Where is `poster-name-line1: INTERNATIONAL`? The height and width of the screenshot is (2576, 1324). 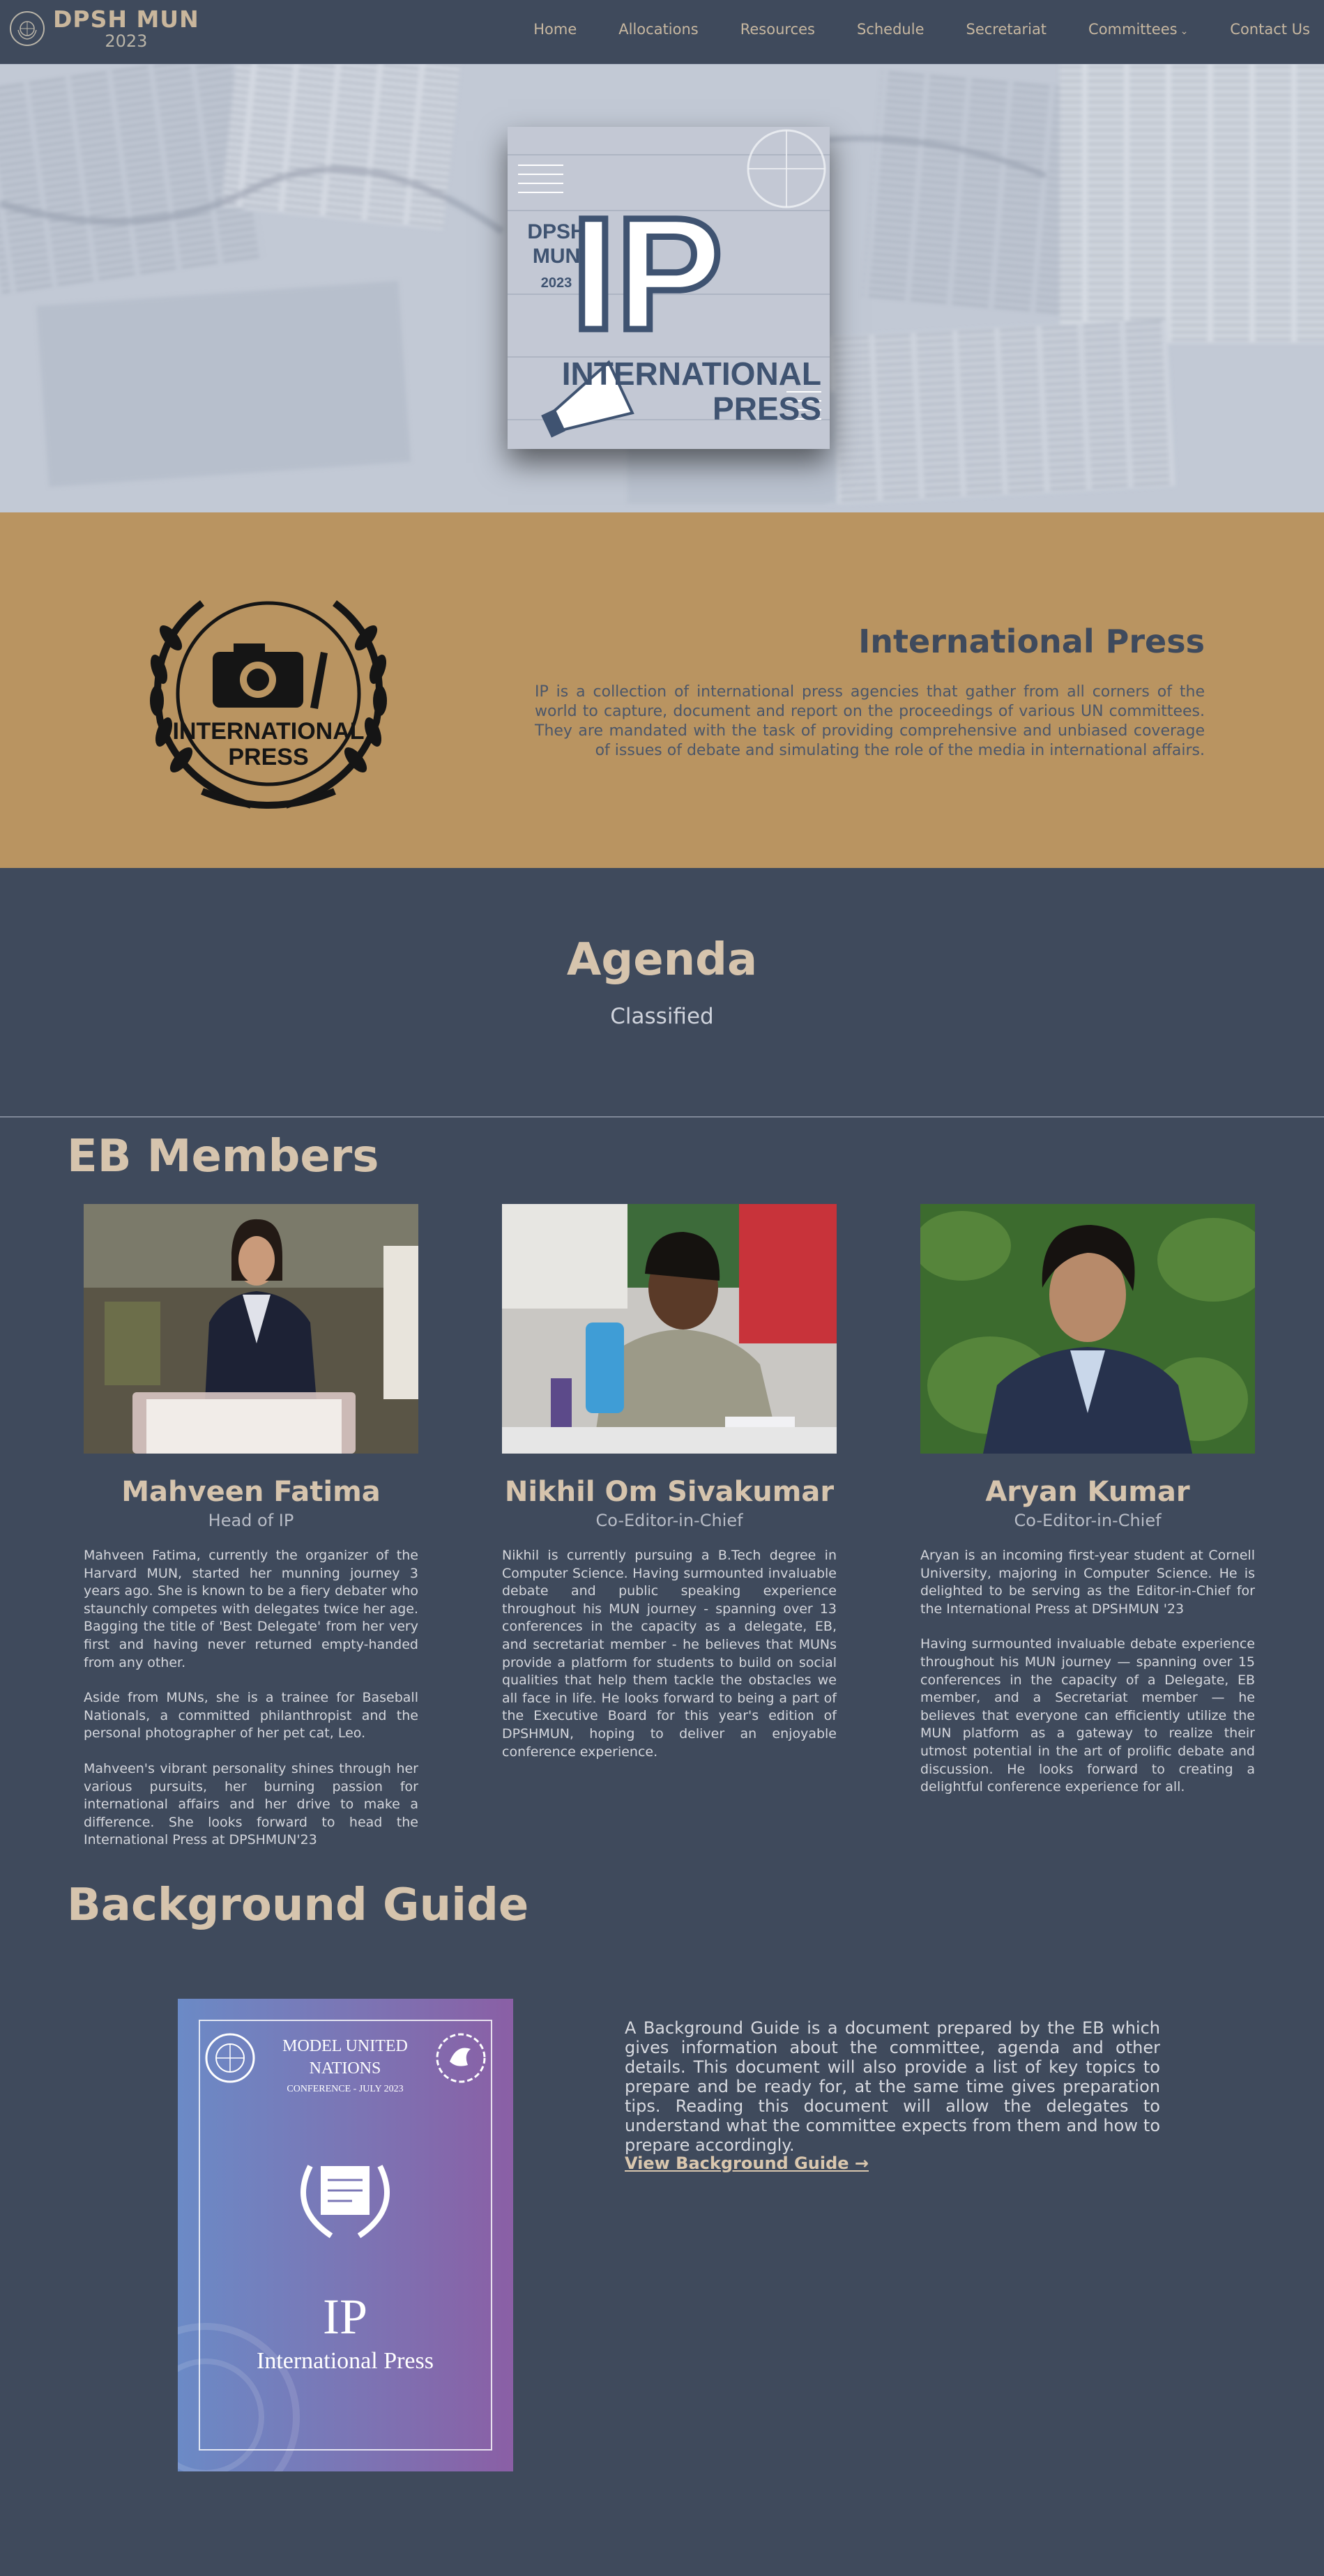 poster-name-line1: INTERNATIONAL is located at coordinates (691, 374).